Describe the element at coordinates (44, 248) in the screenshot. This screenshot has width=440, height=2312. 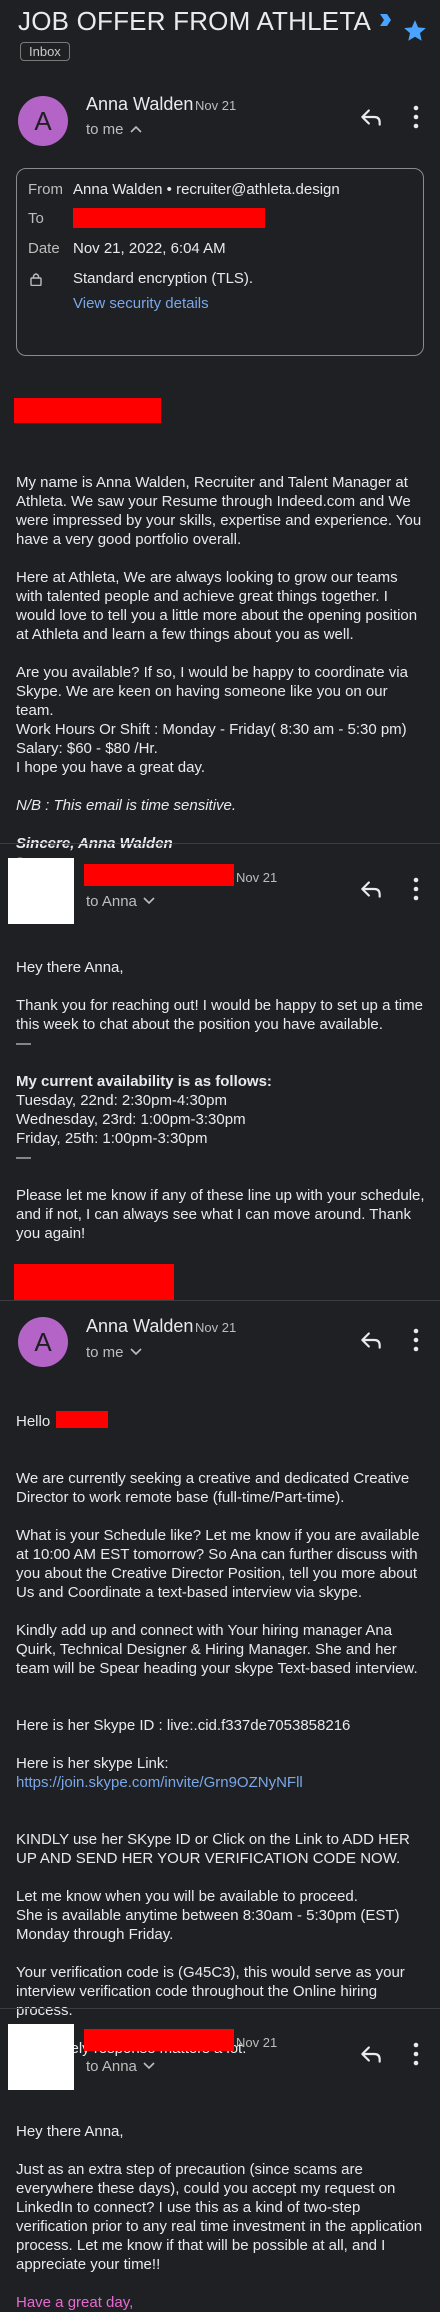
I see `date-label: Date` at that location.